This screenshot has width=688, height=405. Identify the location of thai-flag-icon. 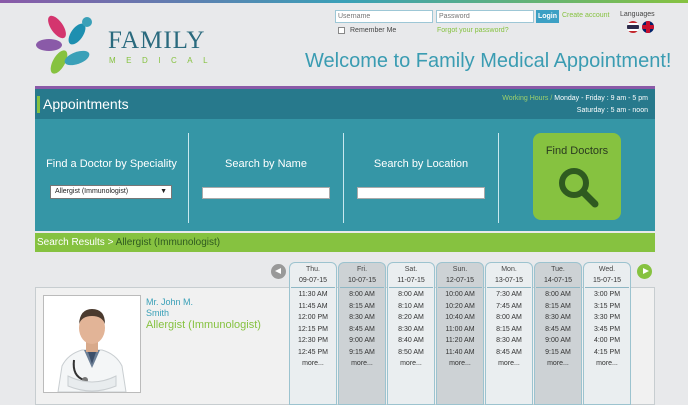
(633, 27).